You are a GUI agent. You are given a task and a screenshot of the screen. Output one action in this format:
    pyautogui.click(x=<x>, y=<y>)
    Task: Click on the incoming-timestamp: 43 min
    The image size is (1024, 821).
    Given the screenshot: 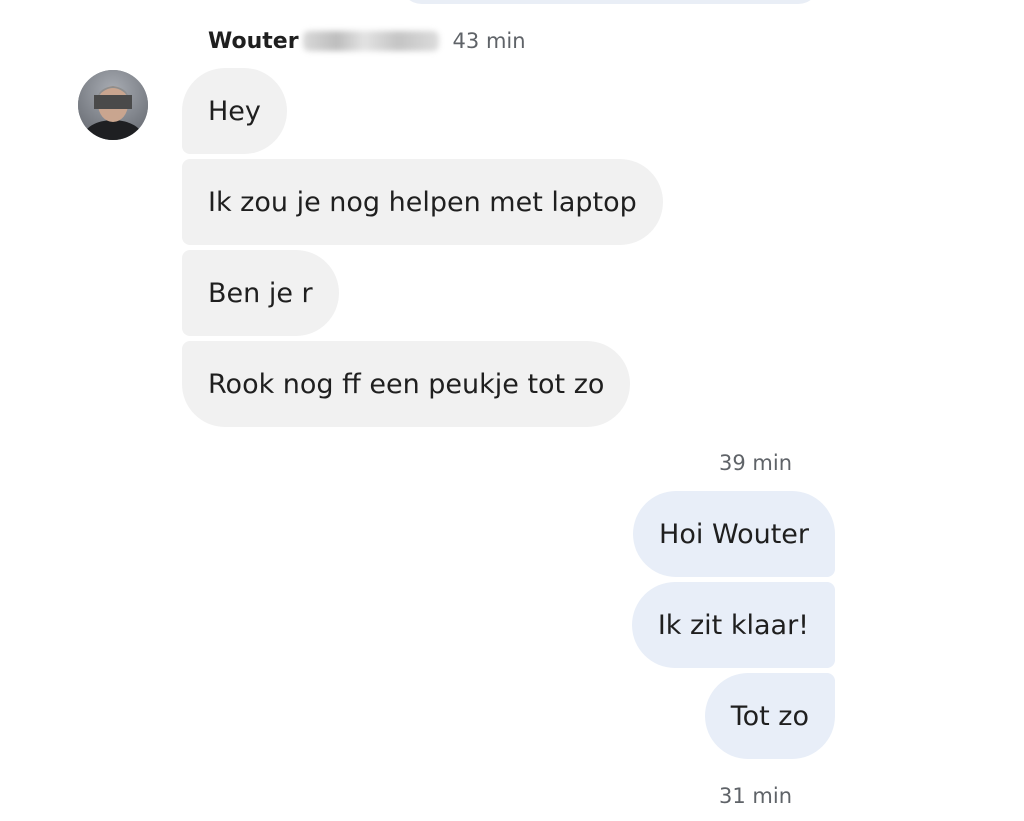 What is the action you would take?
    pyautogui.click(x=489, y=41)
    